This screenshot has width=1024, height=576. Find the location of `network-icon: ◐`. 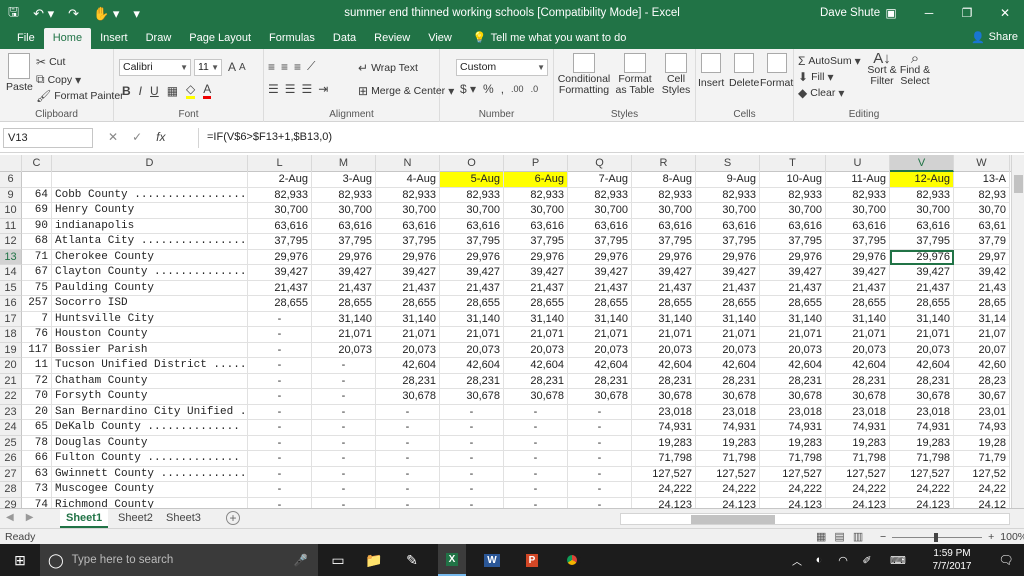

network-icon: ◐ is located at coordinates (819, 560).